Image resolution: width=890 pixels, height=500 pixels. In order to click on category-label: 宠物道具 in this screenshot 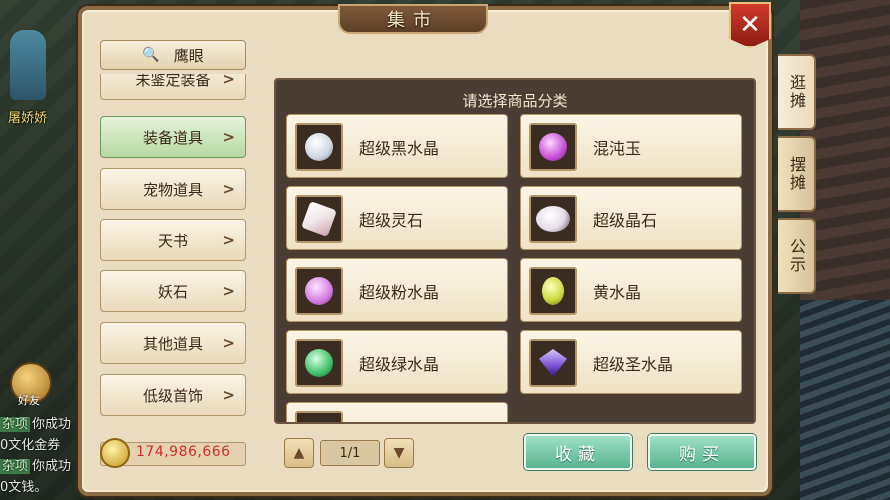, I will do `click(172, 189)`.